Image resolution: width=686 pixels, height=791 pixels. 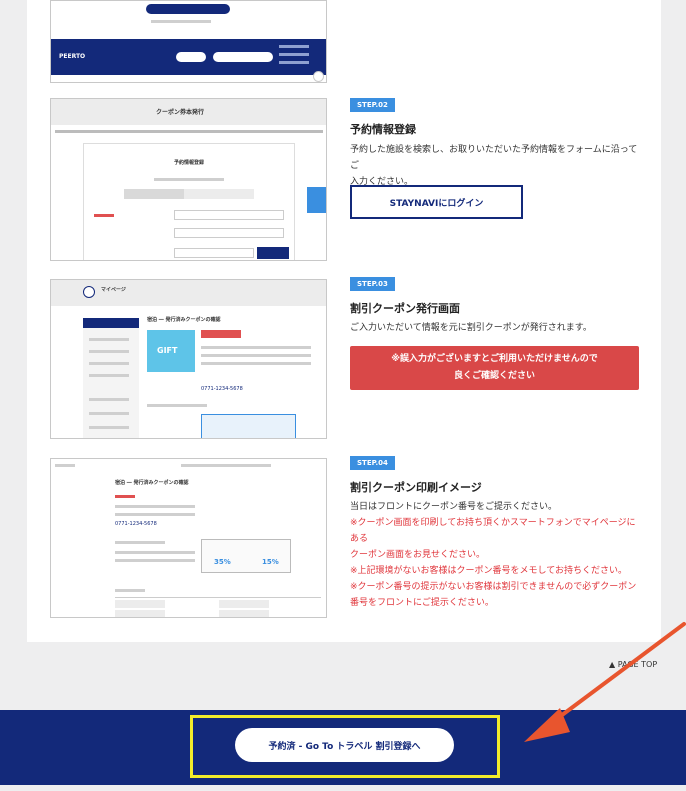 I want to click on staynavi-login-button: STAYNAVIにログイン, so click(x=436, y=202).